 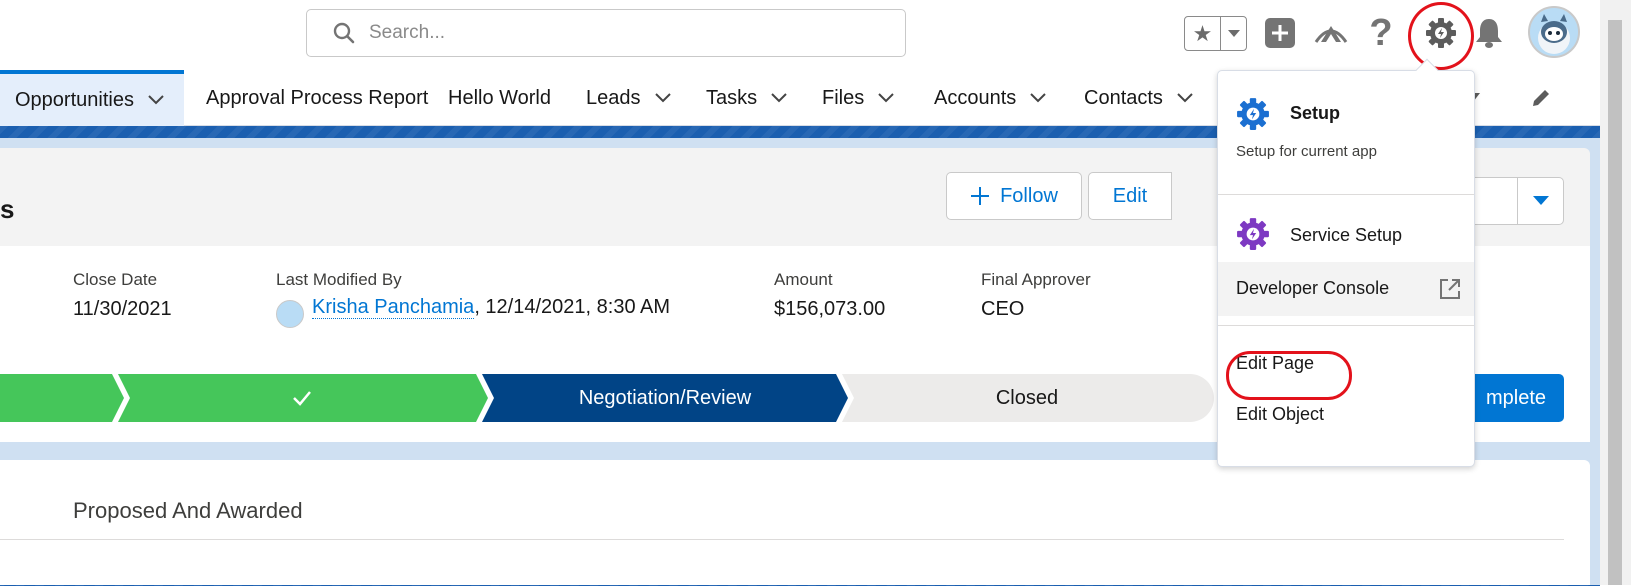 I want to click on tab-label: Approval Process Report, so click(x=317, y=97).